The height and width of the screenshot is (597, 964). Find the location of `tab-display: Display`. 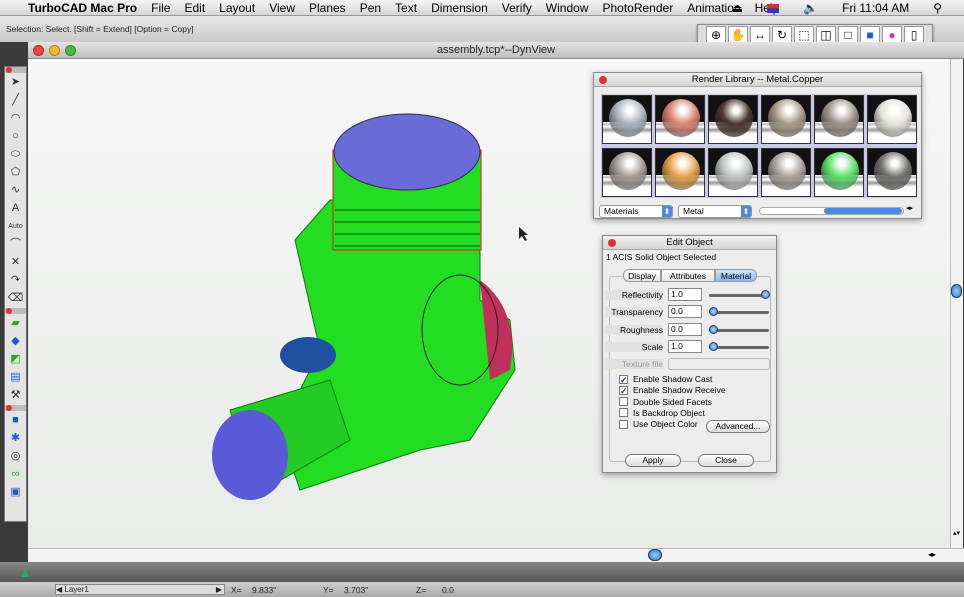

tab-display: Display is located at coordinates (642, 275).